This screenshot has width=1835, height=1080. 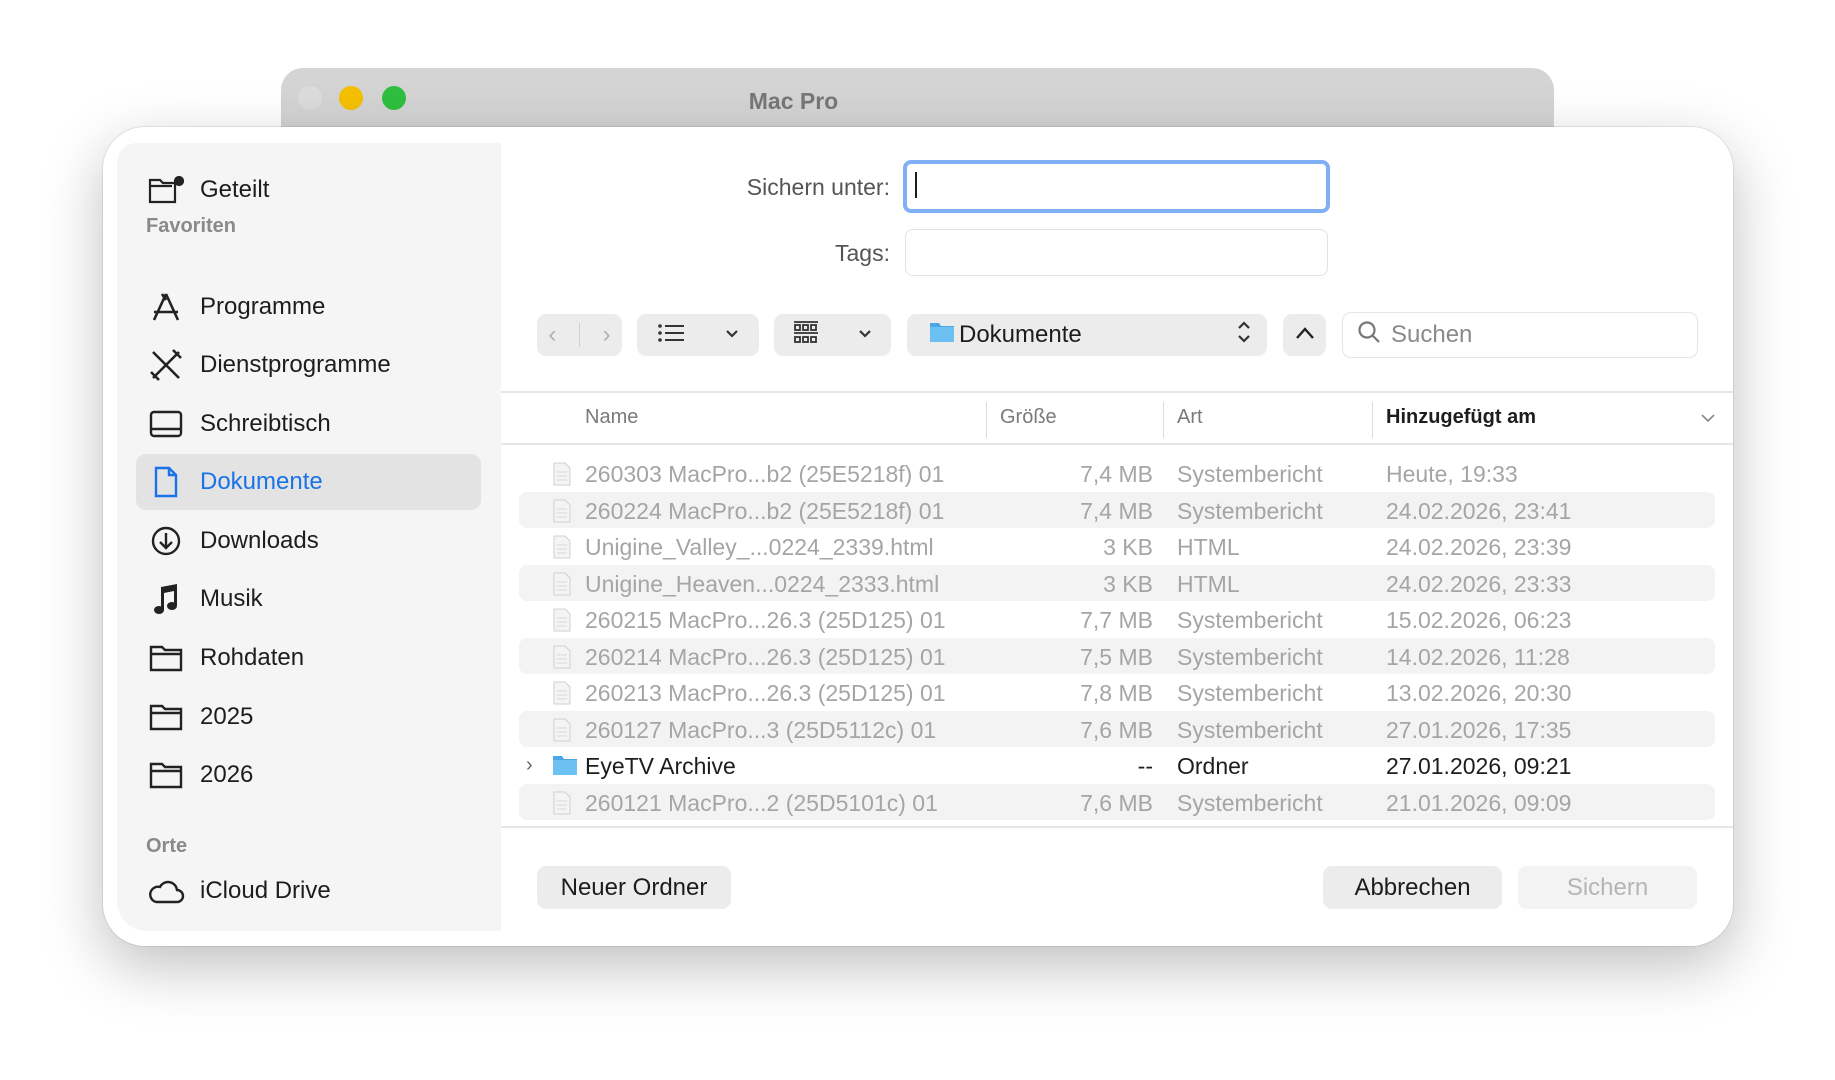 I want to click on sidebar-item-icloud-drive: iCloud Drive, so click(x=308, y=891).